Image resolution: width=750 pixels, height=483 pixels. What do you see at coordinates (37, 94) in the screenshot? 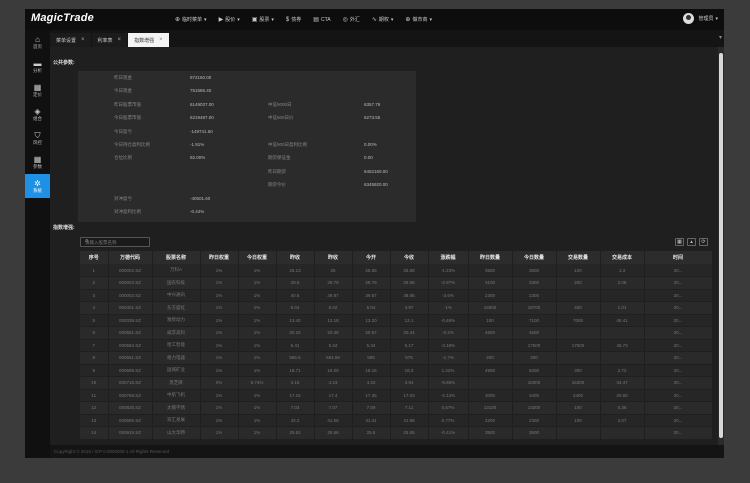
I see `sidebar-label: 定价` at bounding box center [37, 94].